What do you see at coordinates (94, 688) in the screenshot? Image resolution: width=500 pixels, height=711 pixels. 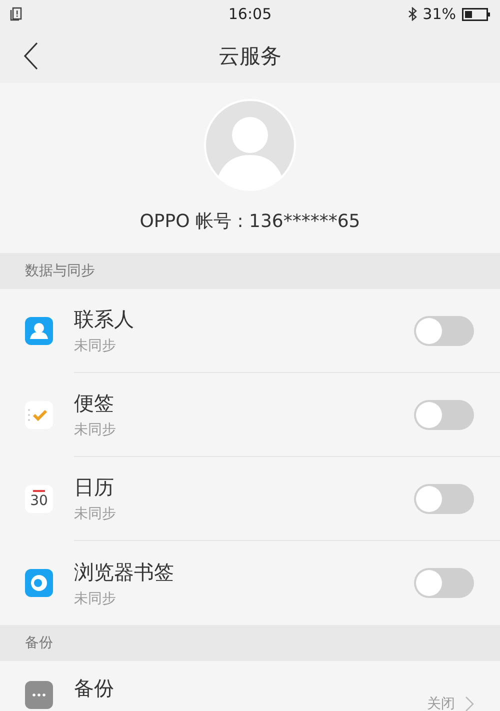 I see `row-title: 备份` at bounding box center [94, 688].